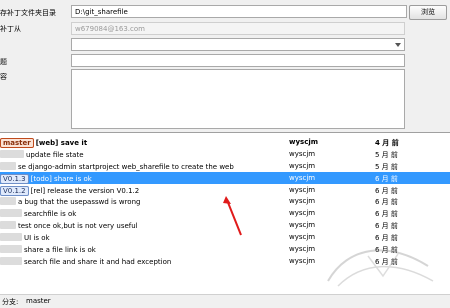 This screenshot has height=308, width=450. What do you see at coordinates (3, 77) in the screenshot?
I see `description-label: 容` at bounding box center [3, 77].